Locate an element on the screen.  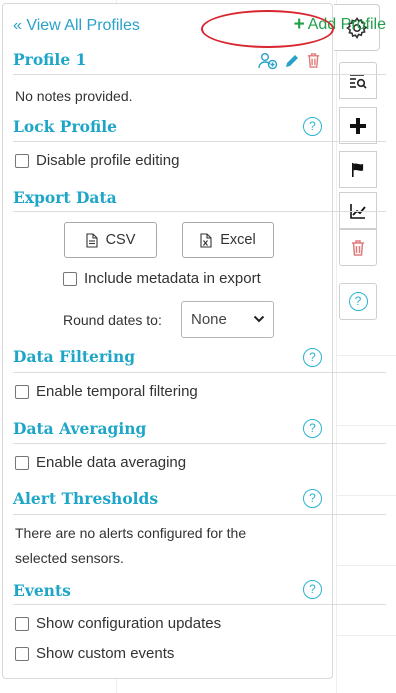
export-data-heading: Export Data is located at coordinates (65, 197).